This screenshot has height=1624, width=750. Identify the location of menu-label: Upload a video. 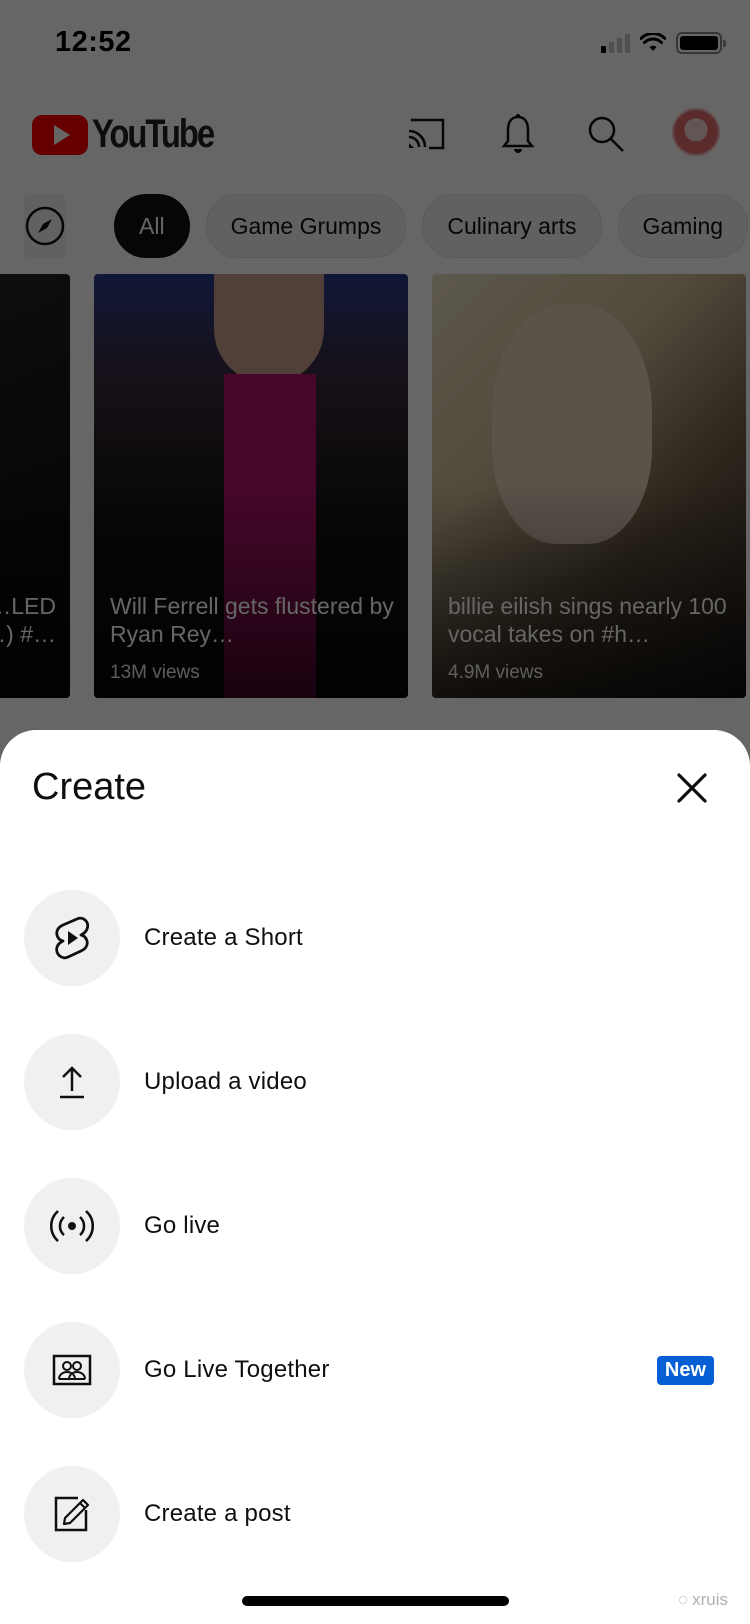
(225, 1081).